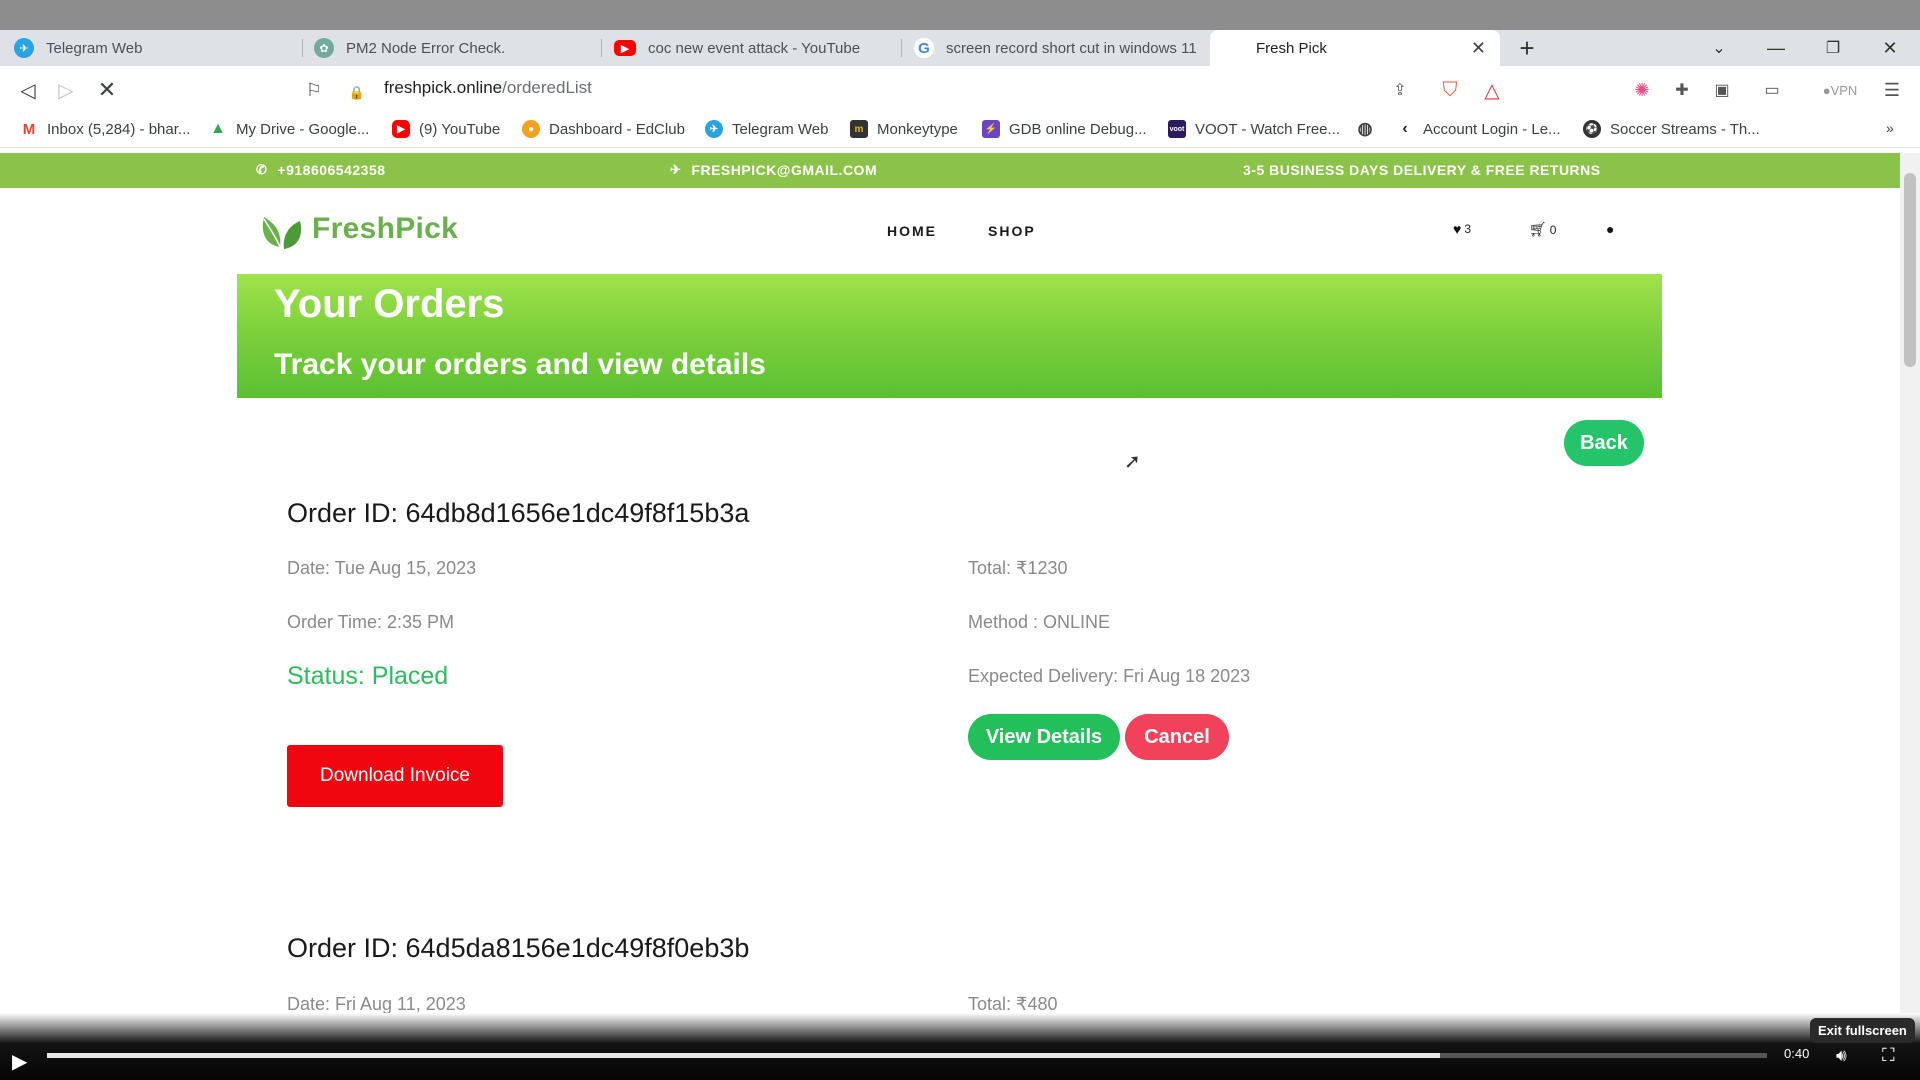 This screenshot has height=1080, width=1920. I want to click on new-tab-button: +, so click(1527, 48).